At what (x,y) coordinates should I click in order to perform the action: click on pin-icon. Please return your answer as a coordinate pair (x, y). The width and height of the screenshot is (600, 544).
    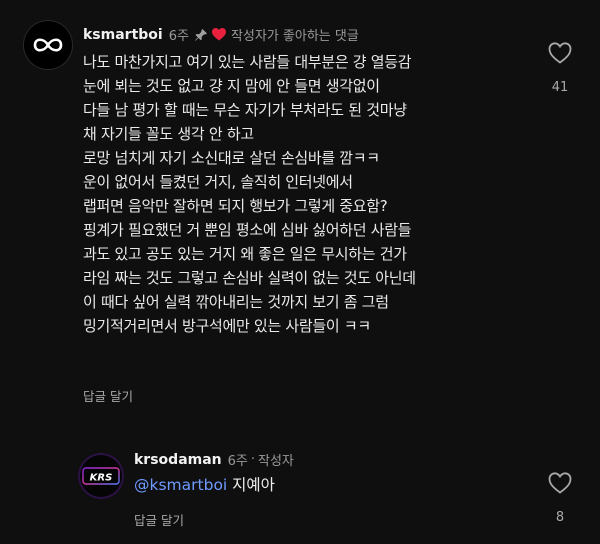
    Looking at the image, I should click on (201, 35).